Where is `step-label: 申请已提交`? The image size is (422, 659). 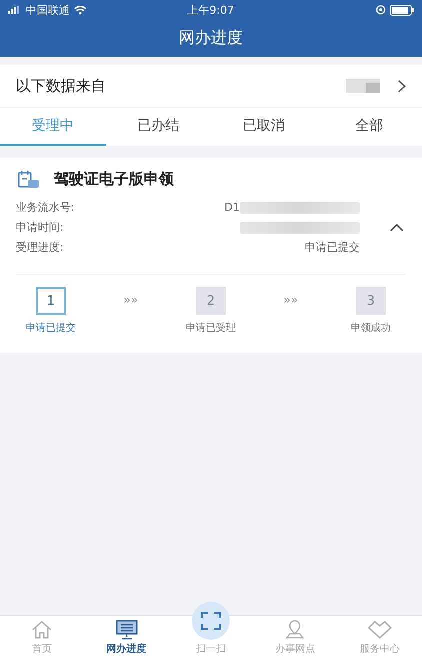
step-label: 申请已提交 is located at coordinates (51, 328).